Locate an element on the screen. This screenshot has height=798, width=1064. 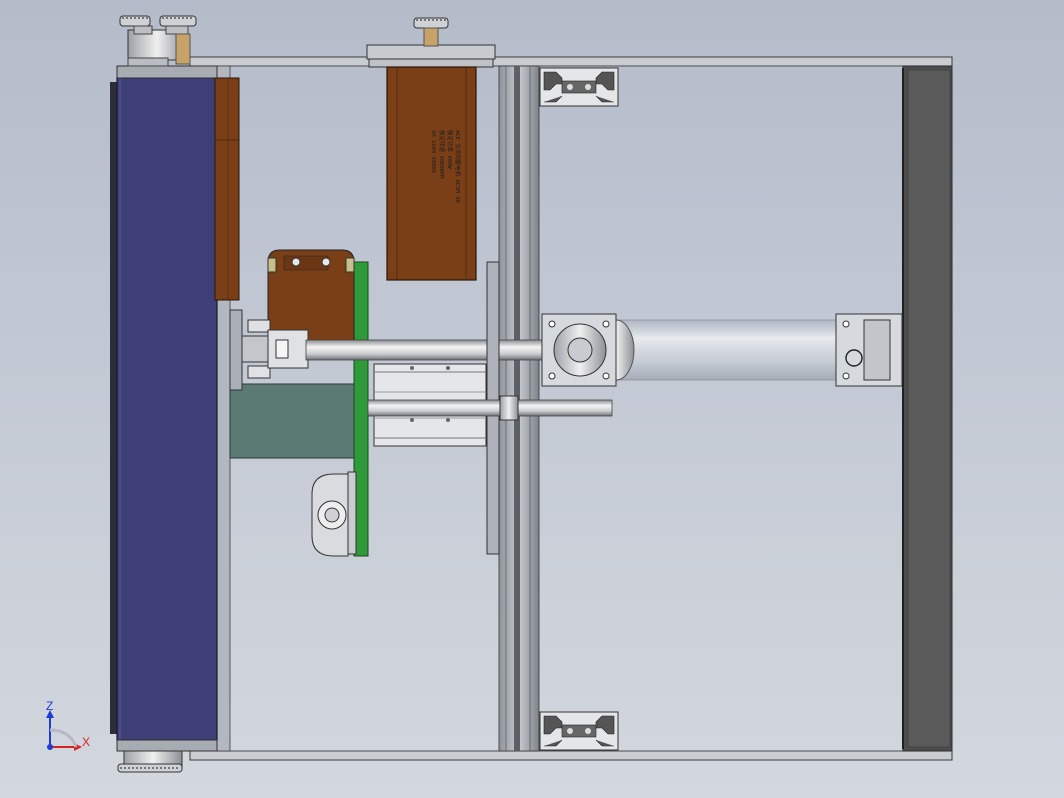
motor-label-line-4: SH 1604 3000R is located at coordinates (433, 152).